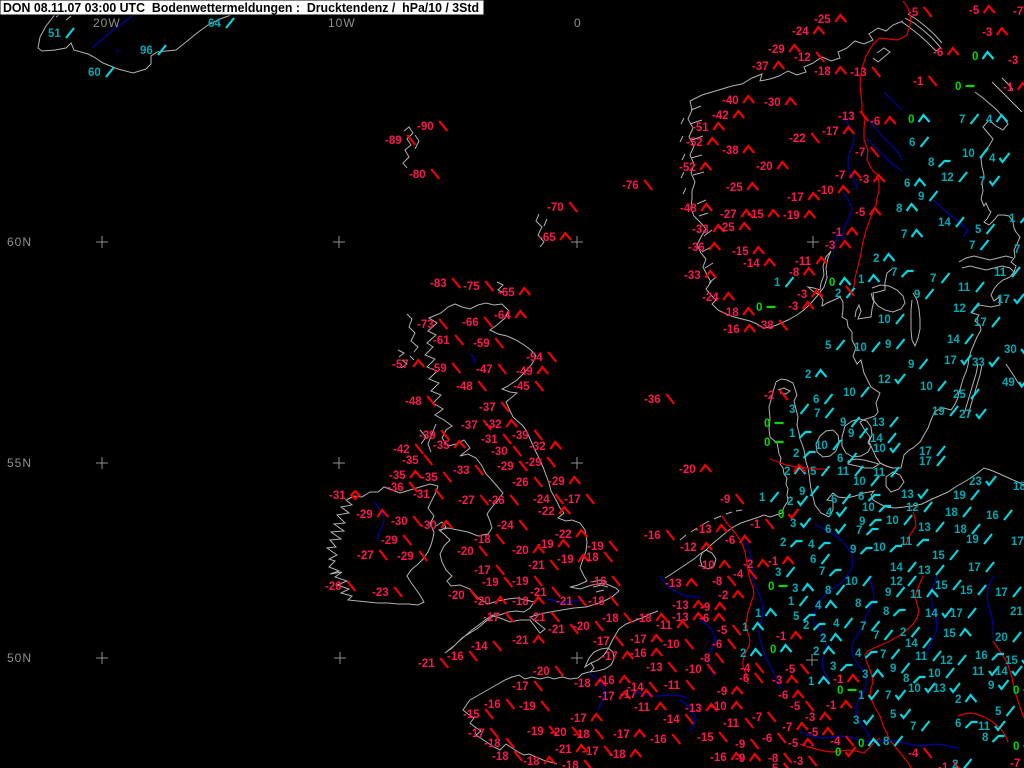 The width and height of the screenshot is (1024, 768). What do you see at coordinates (956, 614) in the screenshot?
I see `svg-text: 17` at bounding box center [956, 614].